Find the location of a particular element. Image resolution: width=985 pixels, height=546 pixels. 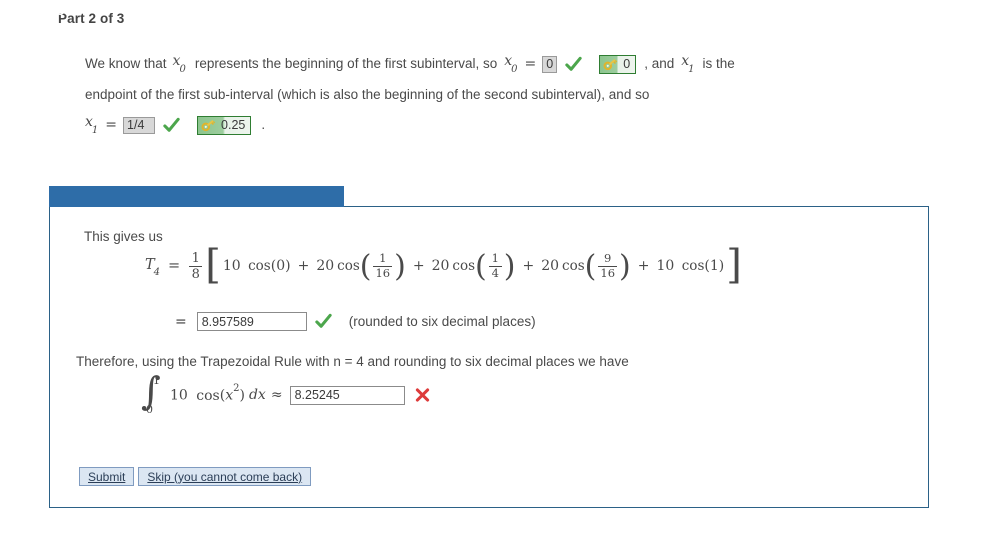

term-3-fraction: 1 4 is located at coordinates (495, 265).